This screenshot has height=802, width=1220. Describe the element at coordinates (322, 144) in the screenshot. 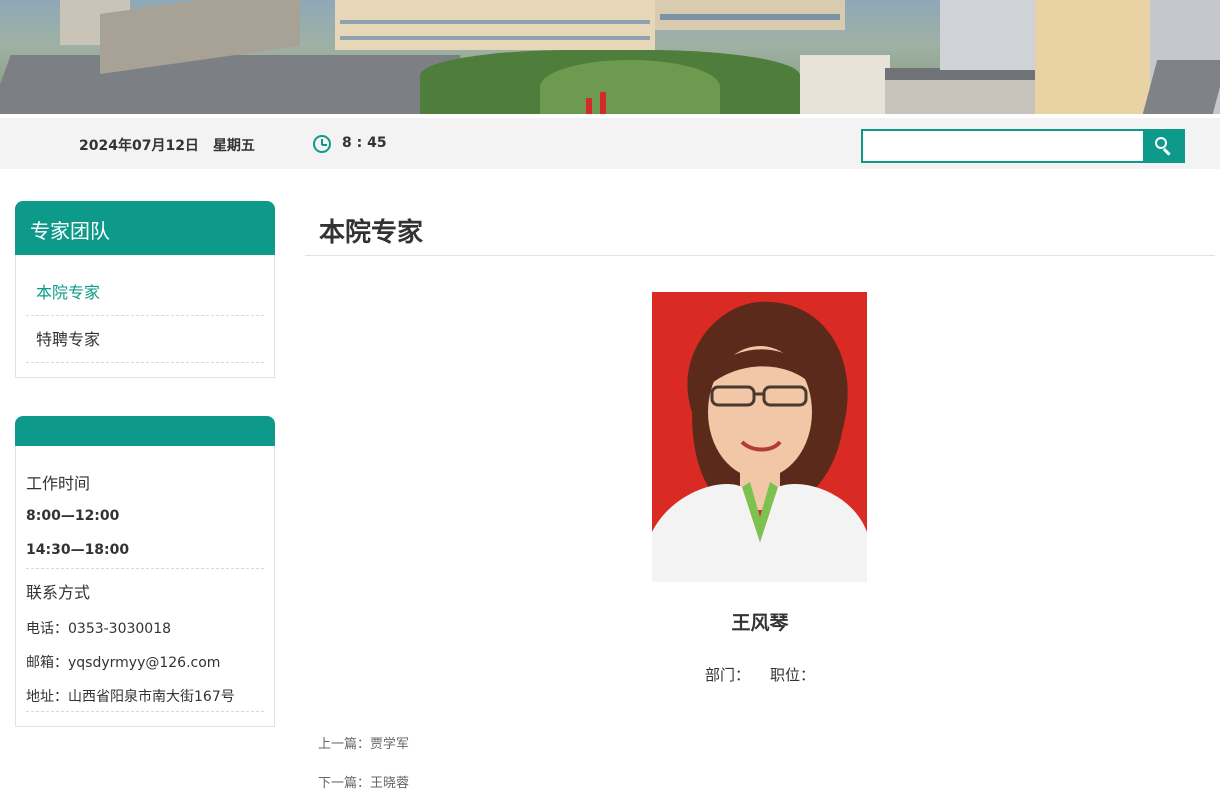

I see `clock-icon` at that location.